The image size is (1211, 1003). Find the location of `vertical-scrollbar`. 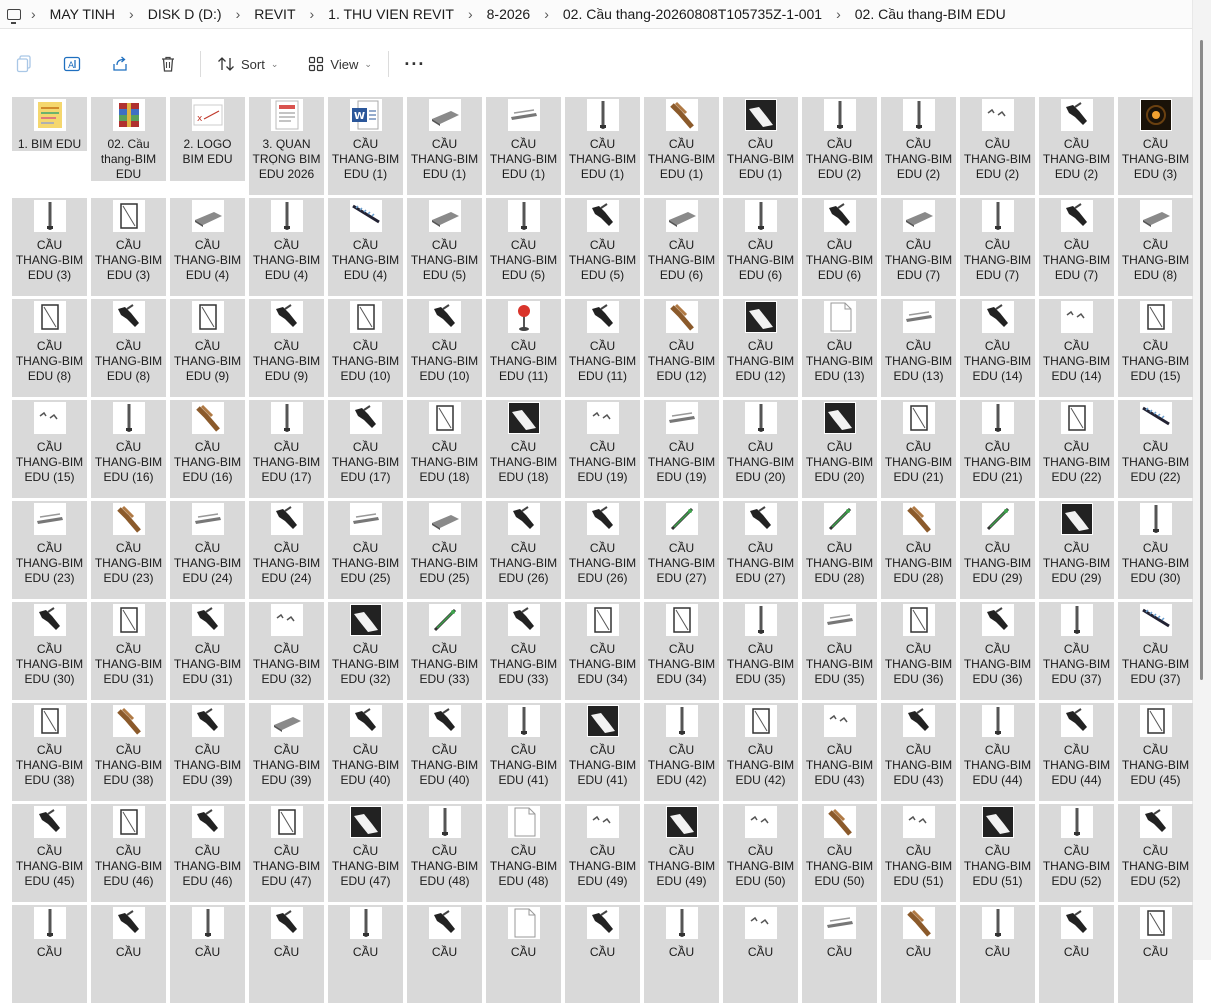

vertical-scrollbar is located at coordinates (1201, 480).